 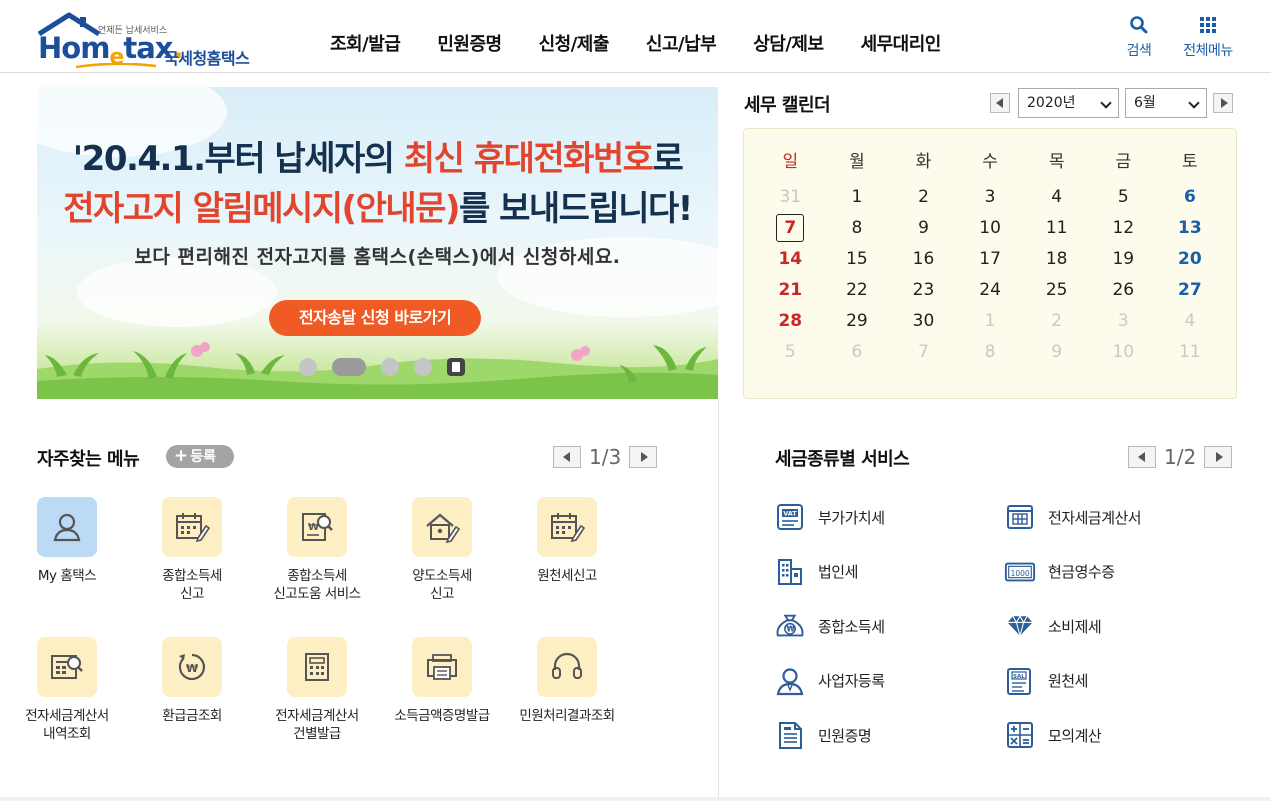 What do you see at coordinates (923, 321) in the screenshot?
I see `calendar-day-number: 30` at bounding box center [923, 321].